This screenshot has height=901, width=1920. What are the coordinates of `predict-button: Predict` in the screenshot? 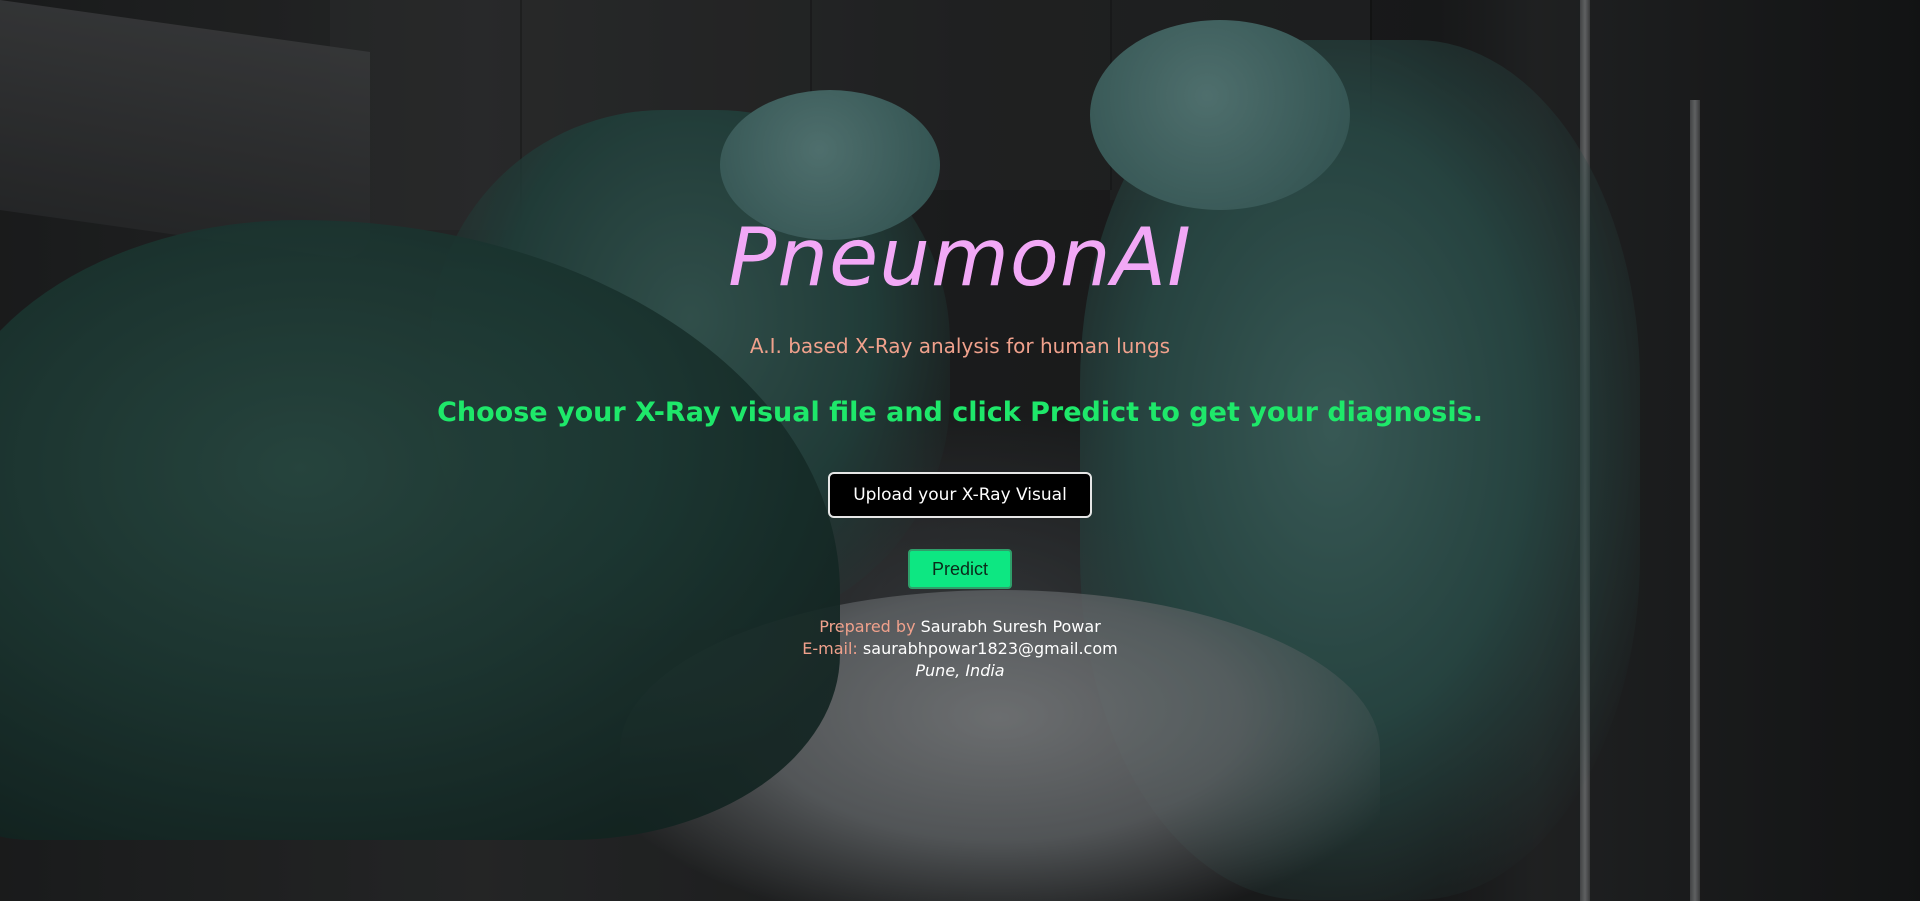 It's located at (960, 569).